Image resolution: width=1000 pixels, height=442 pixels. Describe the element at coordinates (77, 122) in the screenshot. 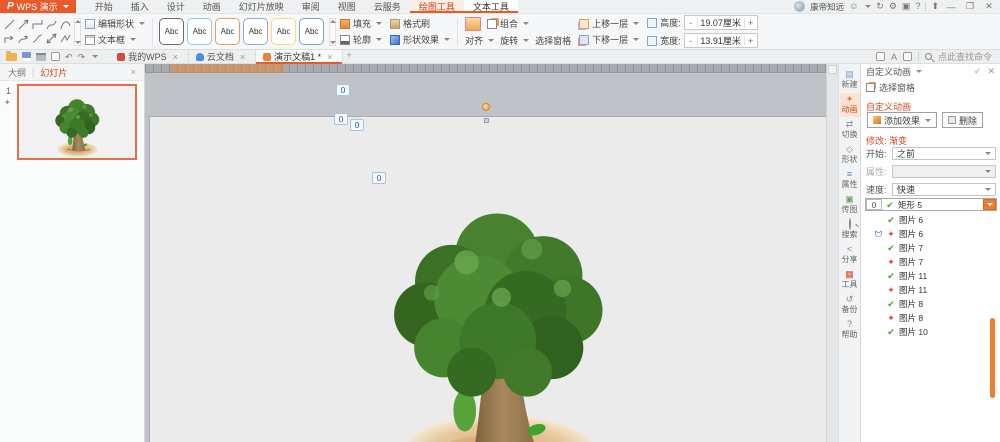

I see `slide-thumbnail` at that location.